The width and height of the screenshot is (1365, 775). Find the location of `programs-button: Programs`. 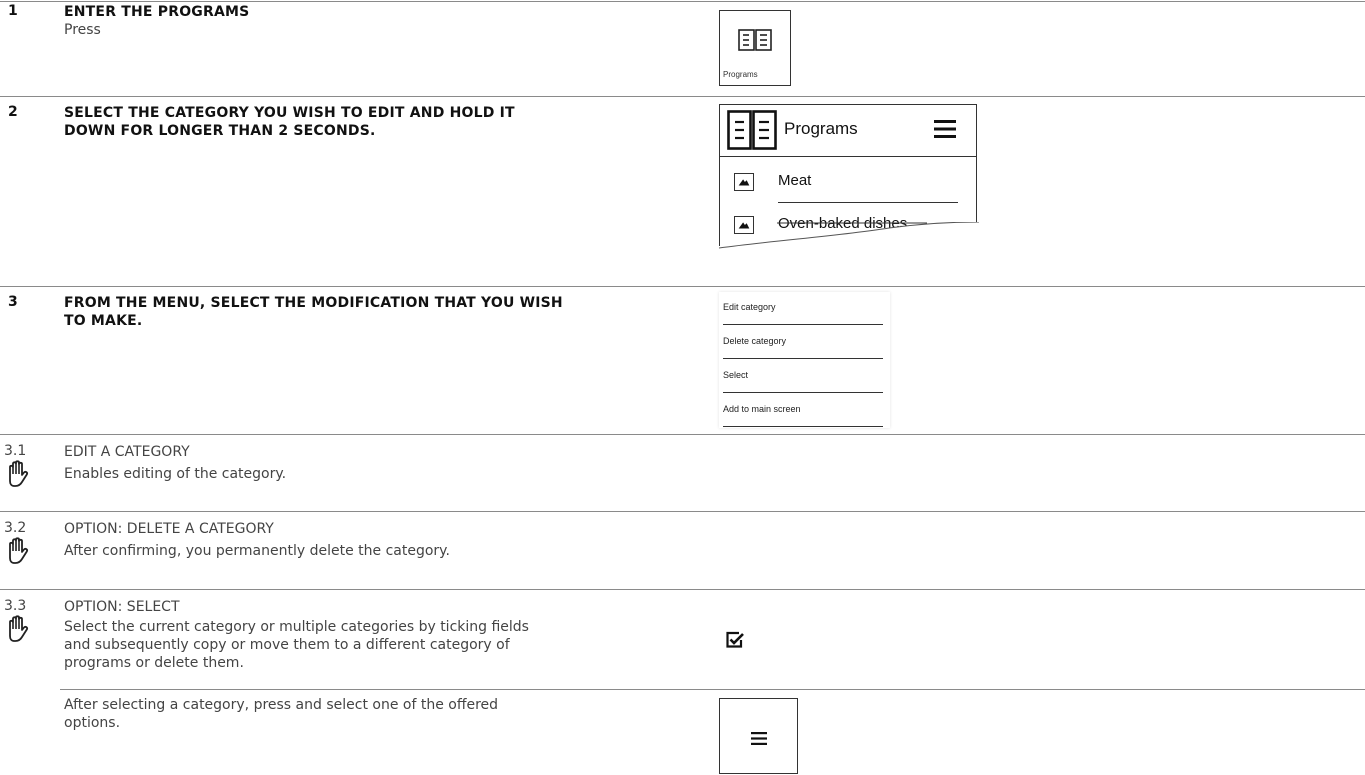

programs-button: Programs is located at coordinates (755, 48).